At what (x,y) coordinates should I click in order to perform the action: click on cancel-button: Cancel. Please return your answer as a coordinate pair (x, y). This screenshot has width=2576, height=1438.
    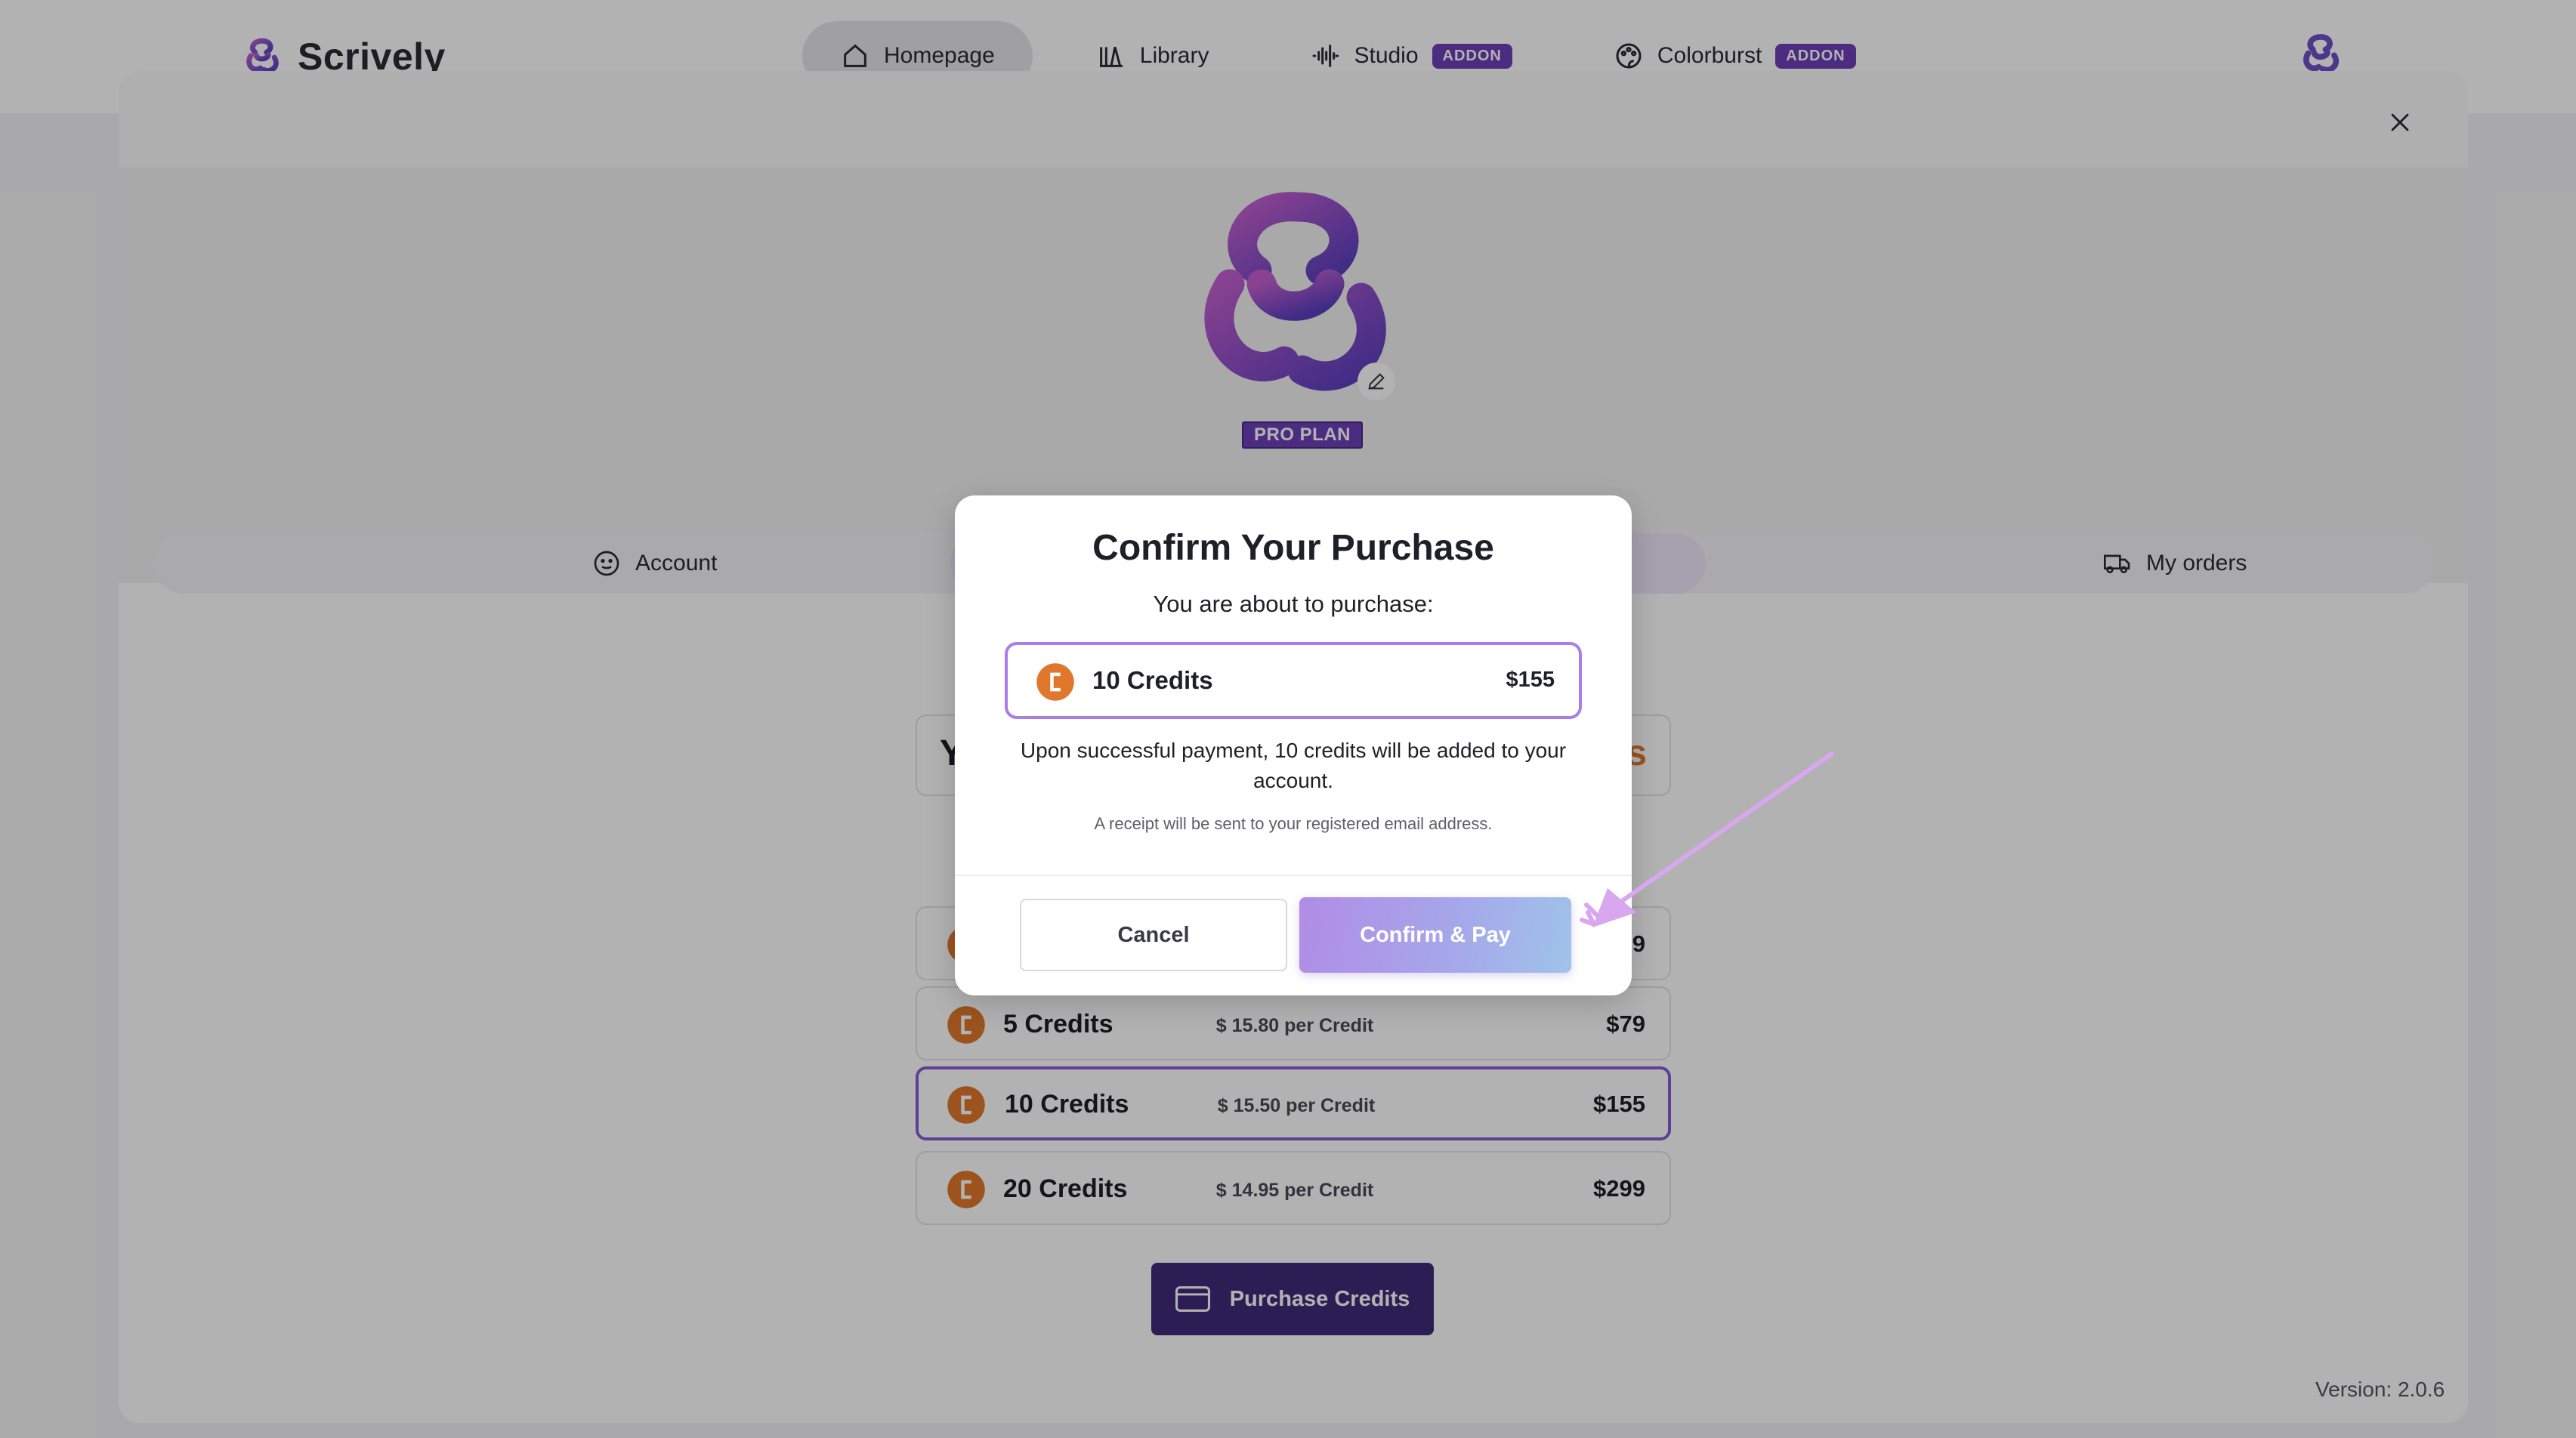
    Looking at the image, I should click on (1153, 935).